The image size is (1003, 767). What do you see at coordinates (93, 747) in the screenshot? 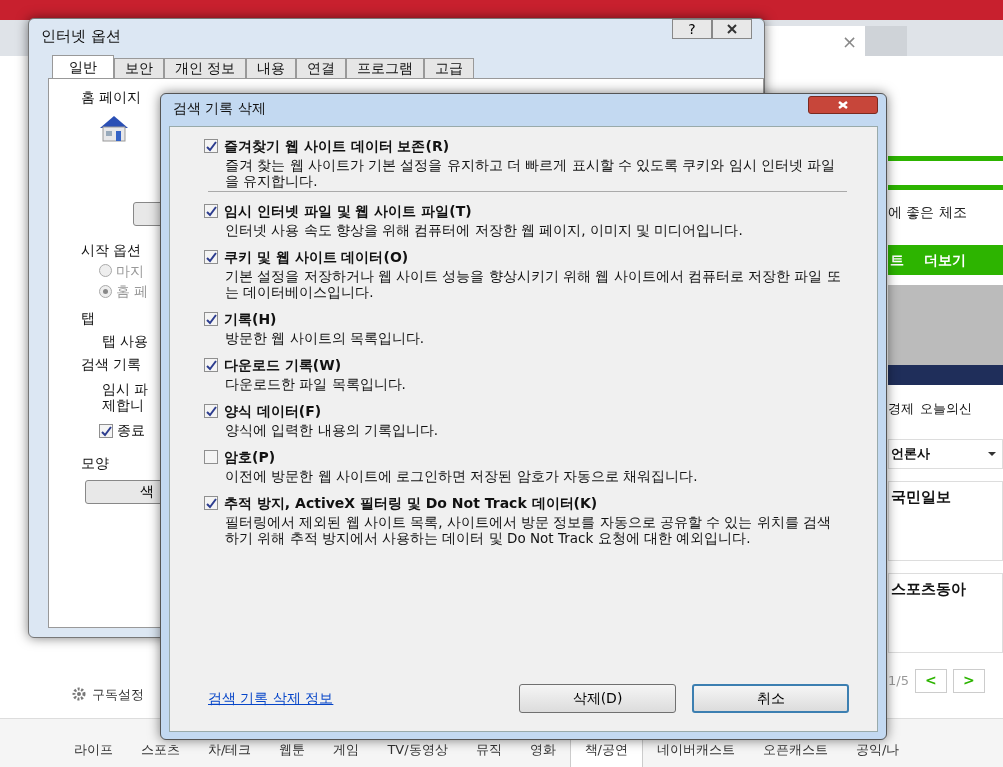
I see `category-tab: 라이프` at bounding box center [93, 747].